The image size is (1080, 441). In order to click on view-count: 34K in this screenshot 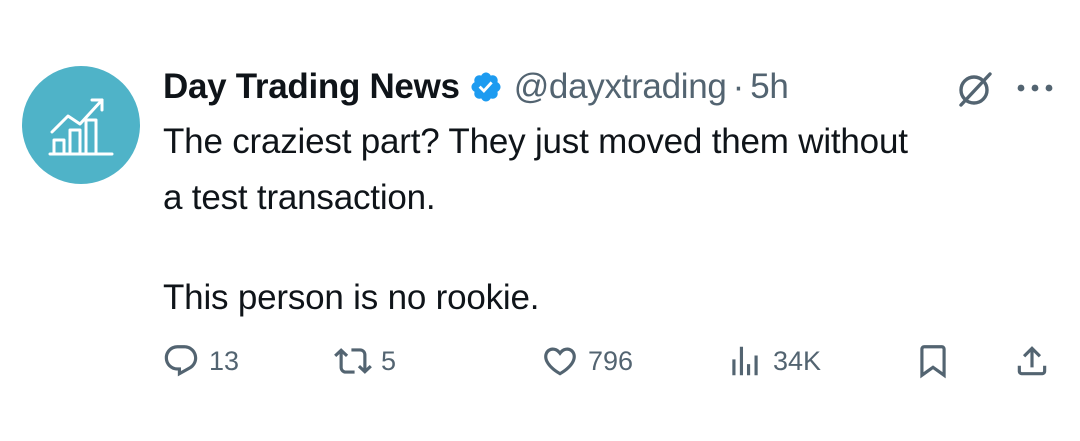, I will do `click(797, 360)`.